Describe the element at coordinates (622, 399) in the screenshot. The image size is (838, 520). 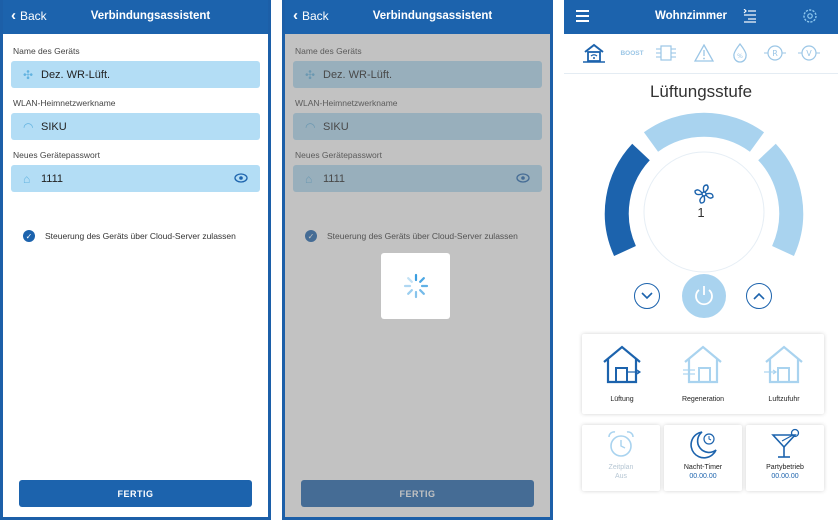
I see `mode-ventilation-label: Lüftung` at that location.